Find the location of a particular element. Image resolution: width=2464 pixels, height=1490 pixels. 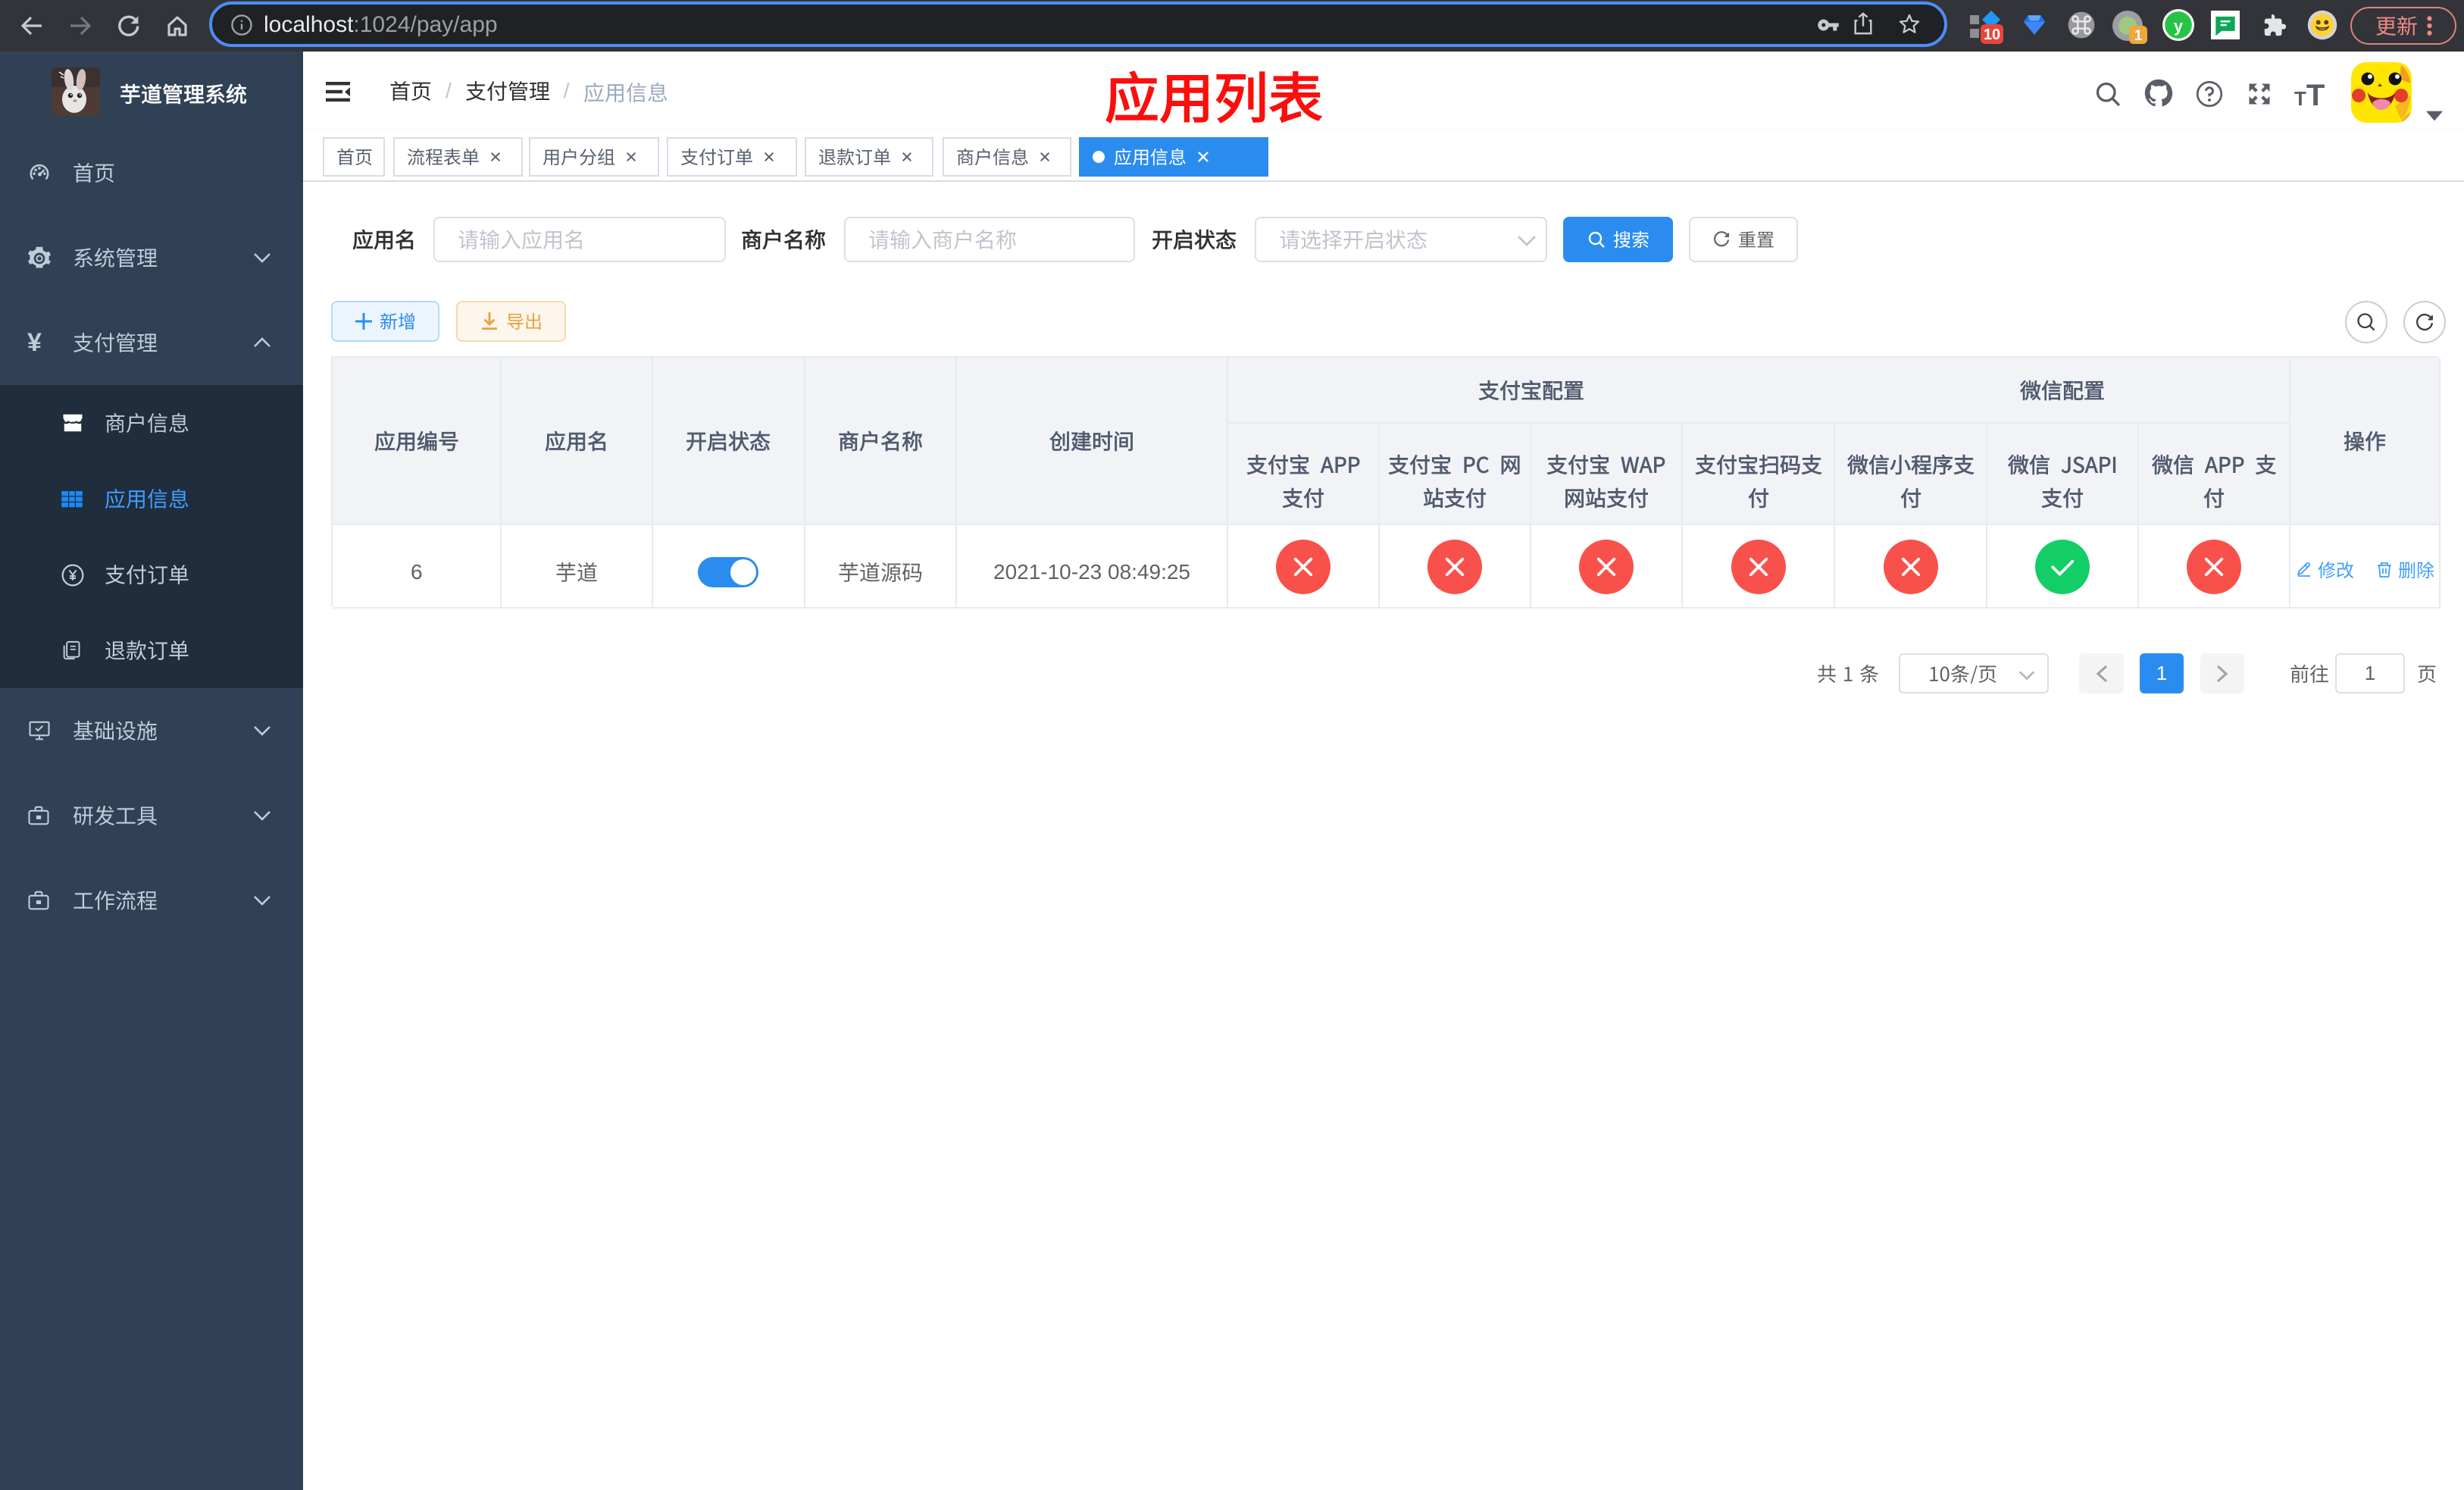

svg-text: 1 is located at coordinates (2138, 36).